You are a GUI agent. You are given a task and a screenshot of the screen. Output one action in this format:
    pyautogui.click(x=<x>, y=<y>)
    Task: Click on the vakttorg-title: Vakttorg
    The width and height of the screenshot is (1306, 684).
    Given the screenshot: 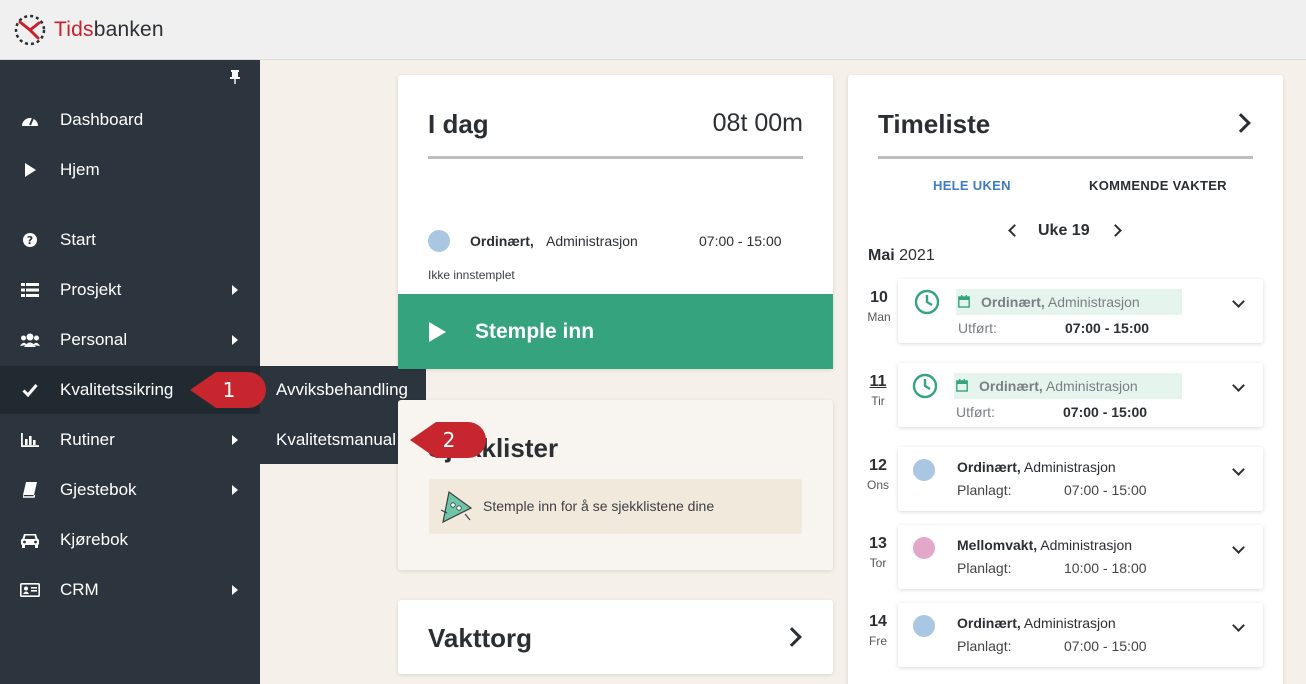 What is the action you would take?
    pyautogui.click(x=480, y=638)
    